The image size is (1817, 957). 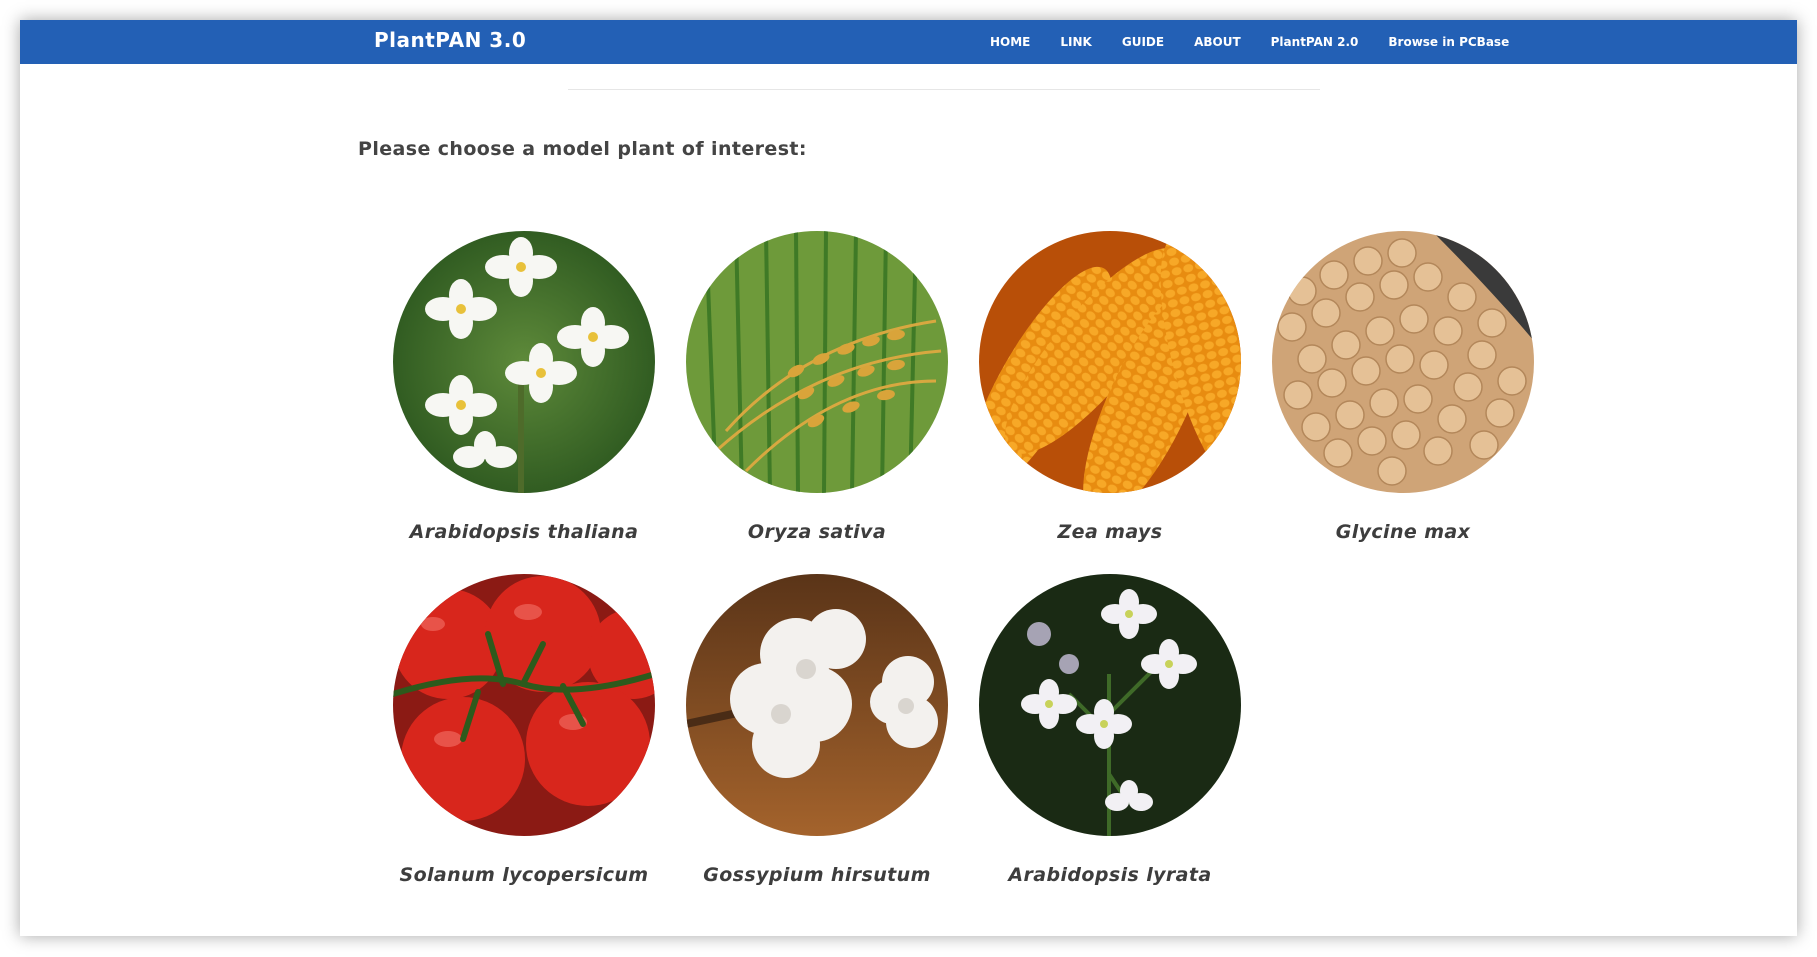 I want to click on plant-name: Arabidopsis thaliana, so click(x=524, y=532).